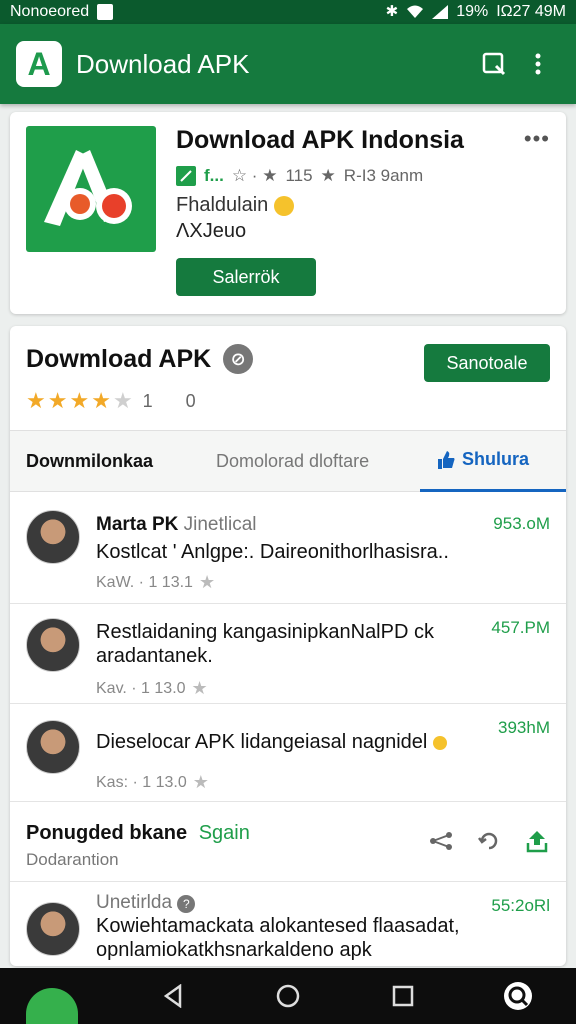 This screenshot has width=576, height=1024. Describe the element at coordinates (72, 859) in the screenshot. I see `section-subtitle: Dodarantion` at that location.